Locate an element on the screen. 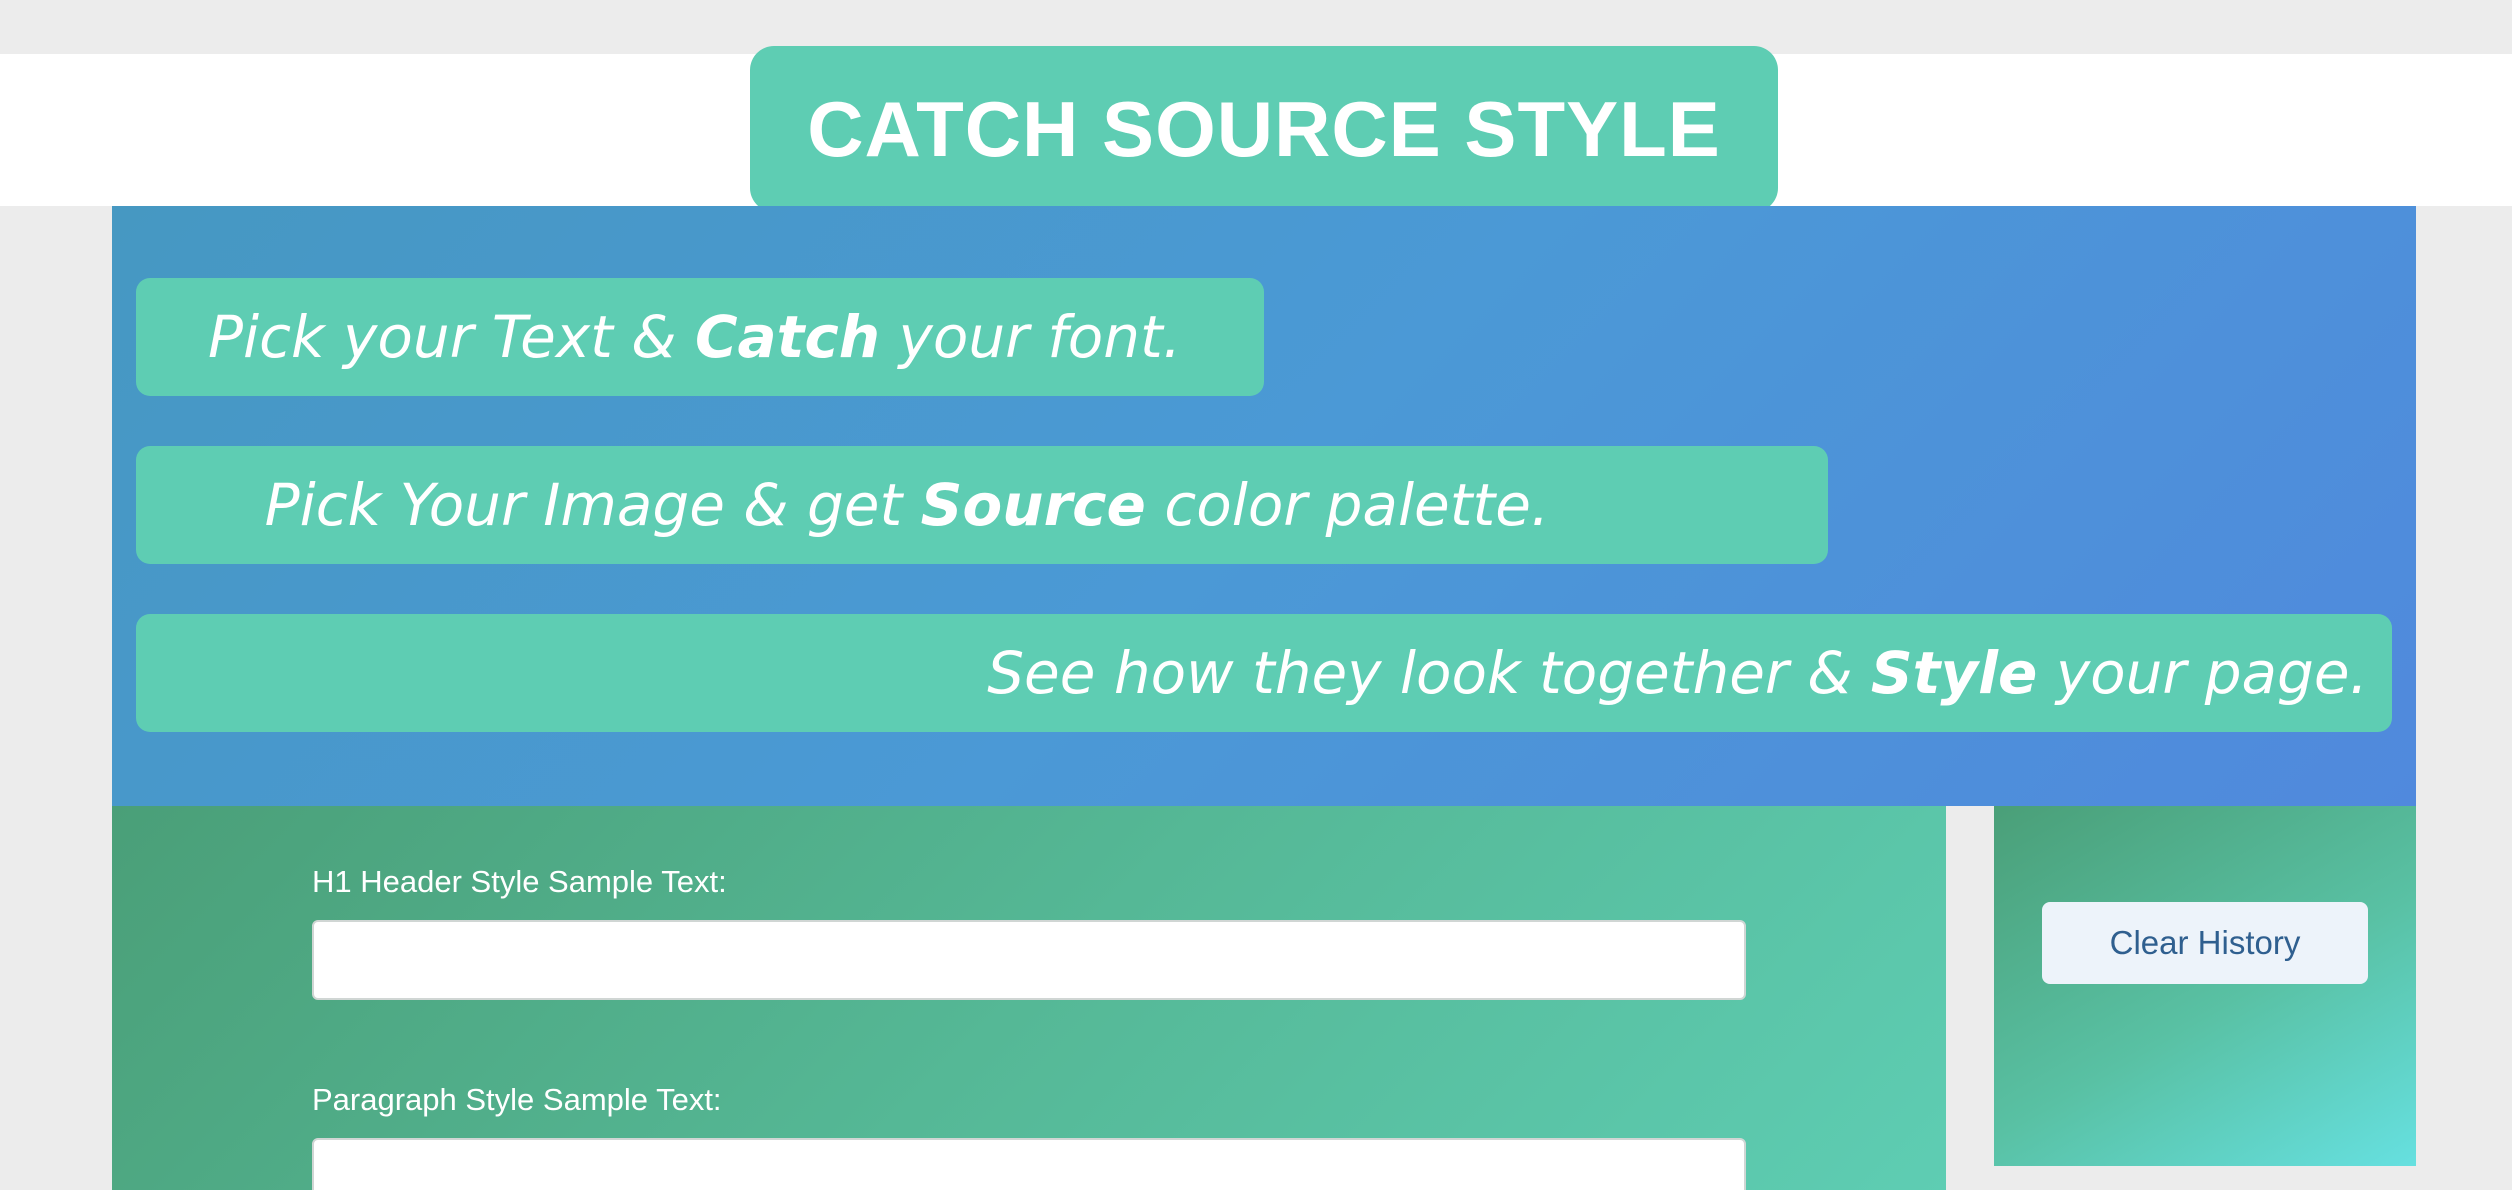 Image resolution: width=2512 pixels, height=1190 pixels. title-badge: CATCH SOURCE STYLE is located at coordinates (1264, 129).